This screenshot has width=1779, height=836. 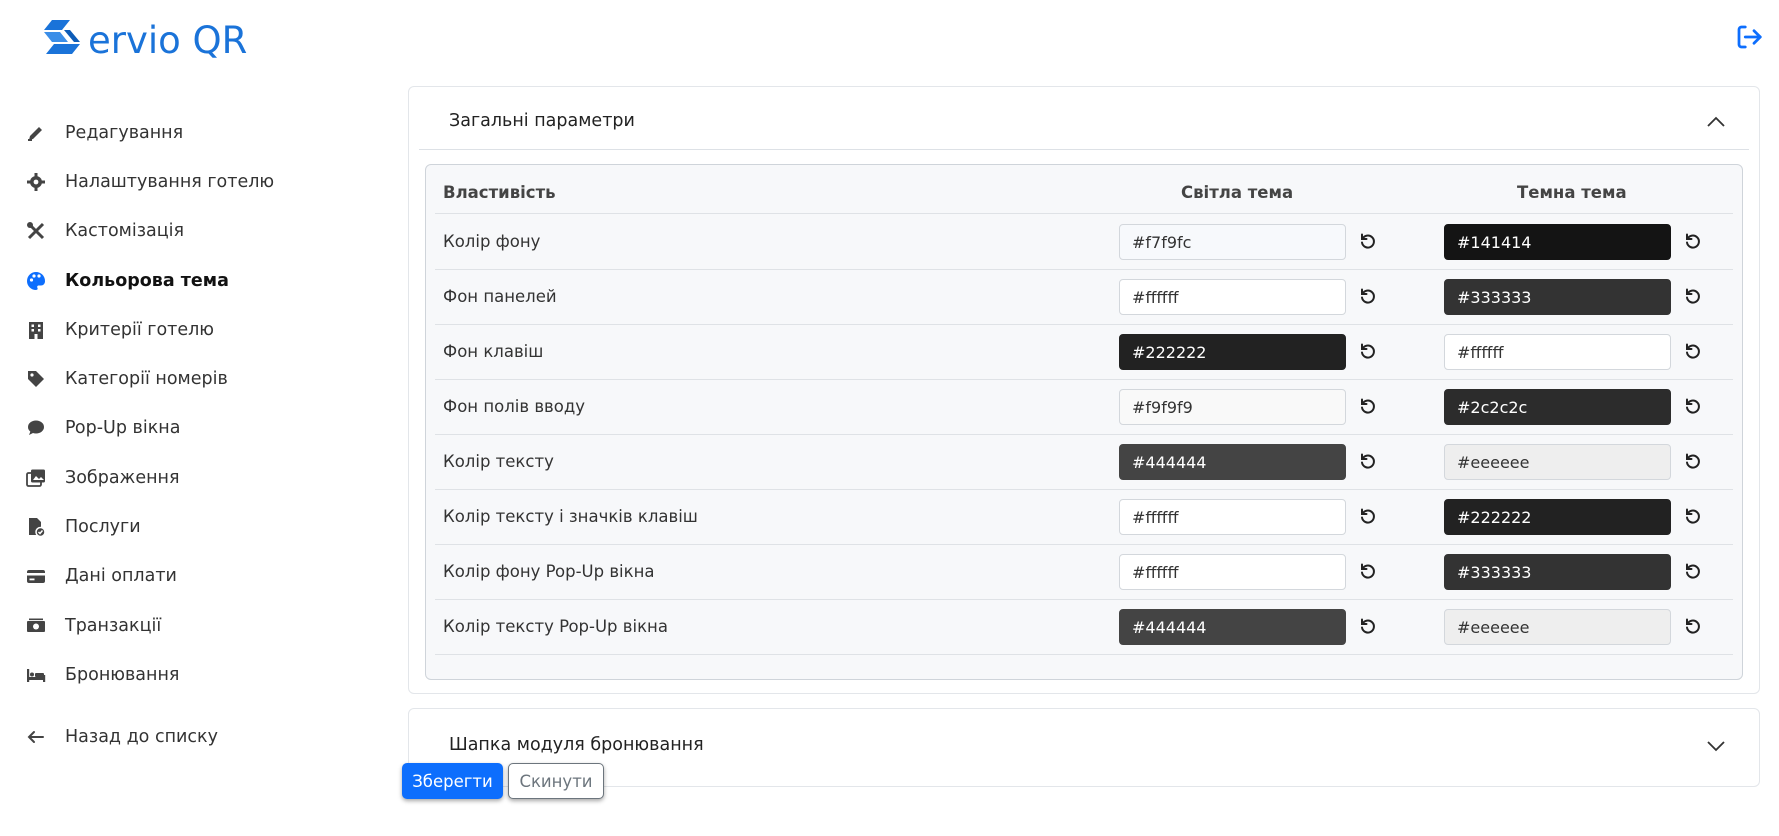 What do you see at coordinates (36, 737) in the screenshot?
I see `arrow-left-icon` at bounding box center [36, 737].